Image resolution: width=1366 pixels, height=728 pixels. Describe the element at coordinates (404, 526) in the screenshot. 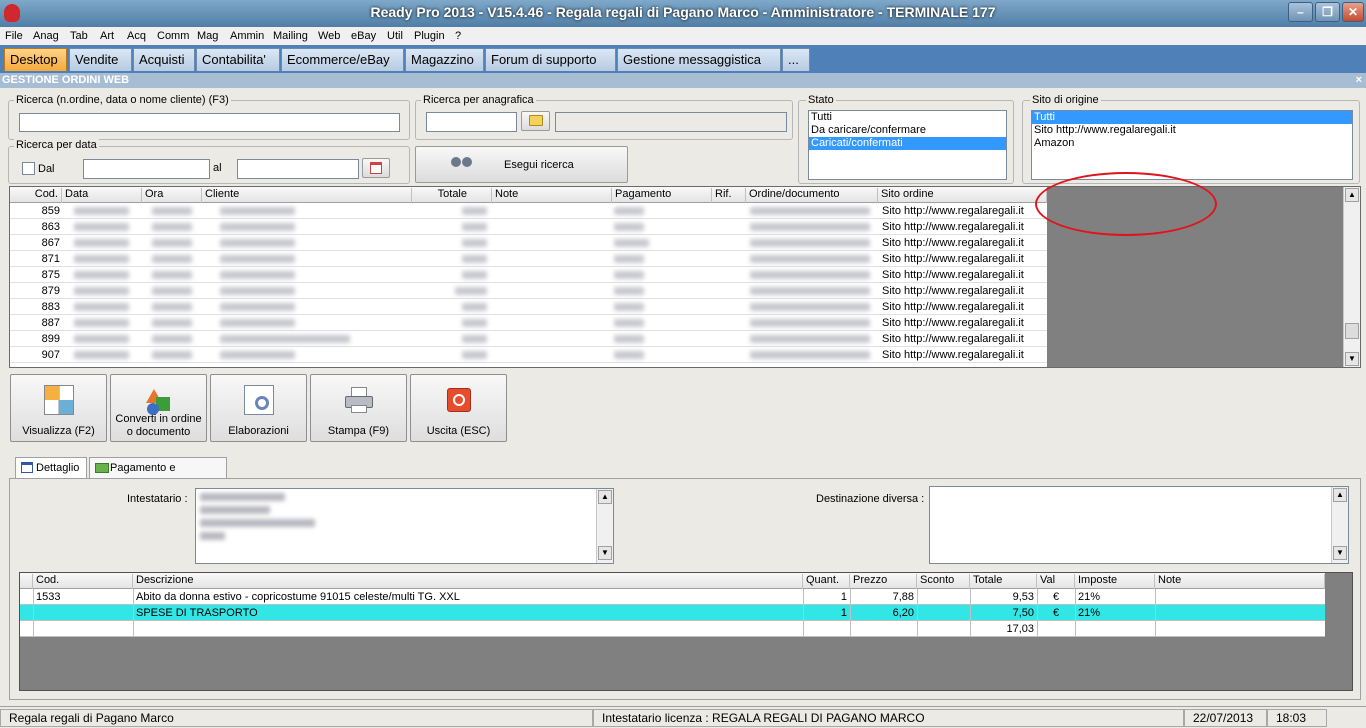

I see `intestatario-textarea: ▲ ▼` at that location.